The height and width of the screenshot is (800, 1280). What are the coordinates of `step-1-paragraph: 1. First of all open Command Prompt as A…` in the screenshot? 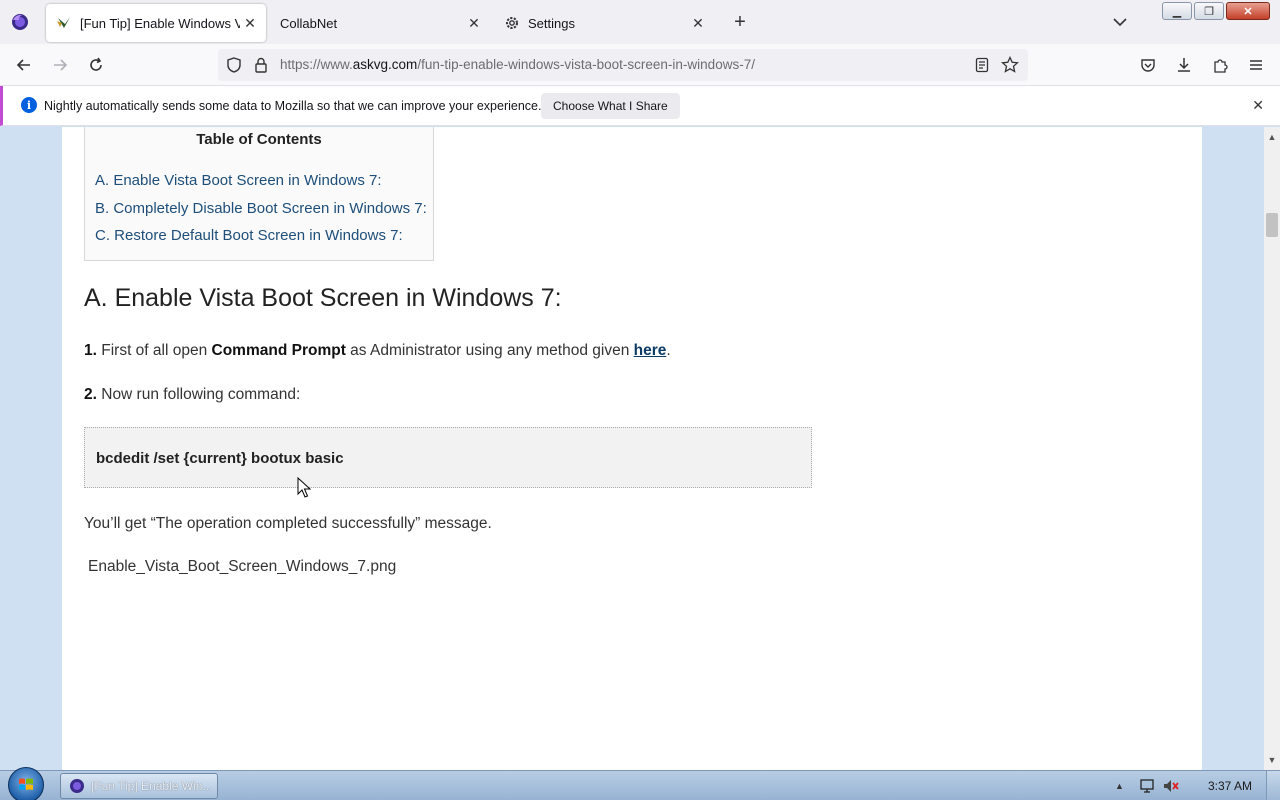 It's located at (377, 351).